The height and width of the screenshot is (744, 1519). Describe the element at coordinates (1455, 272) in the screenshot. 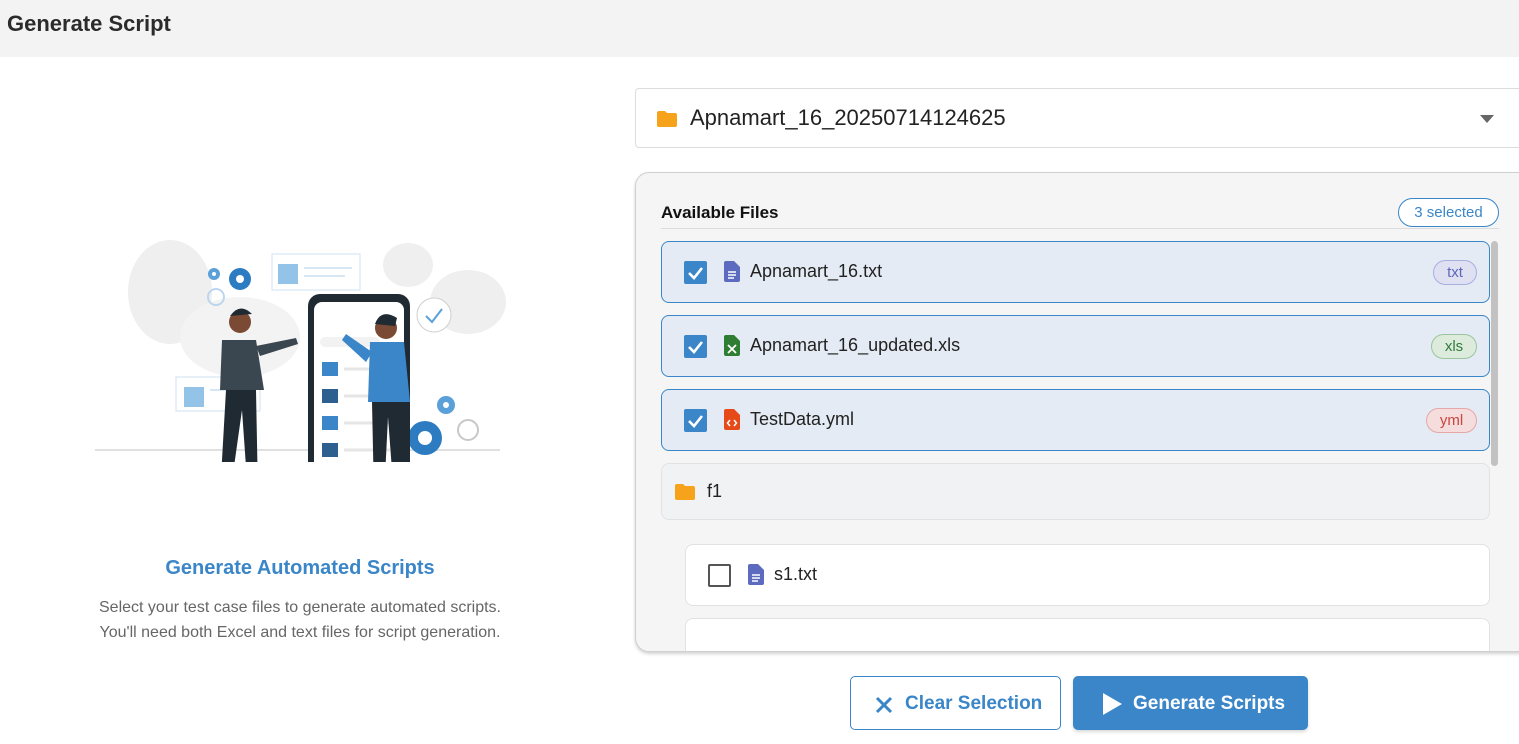

I see `file-type-badge: txt` at that location.